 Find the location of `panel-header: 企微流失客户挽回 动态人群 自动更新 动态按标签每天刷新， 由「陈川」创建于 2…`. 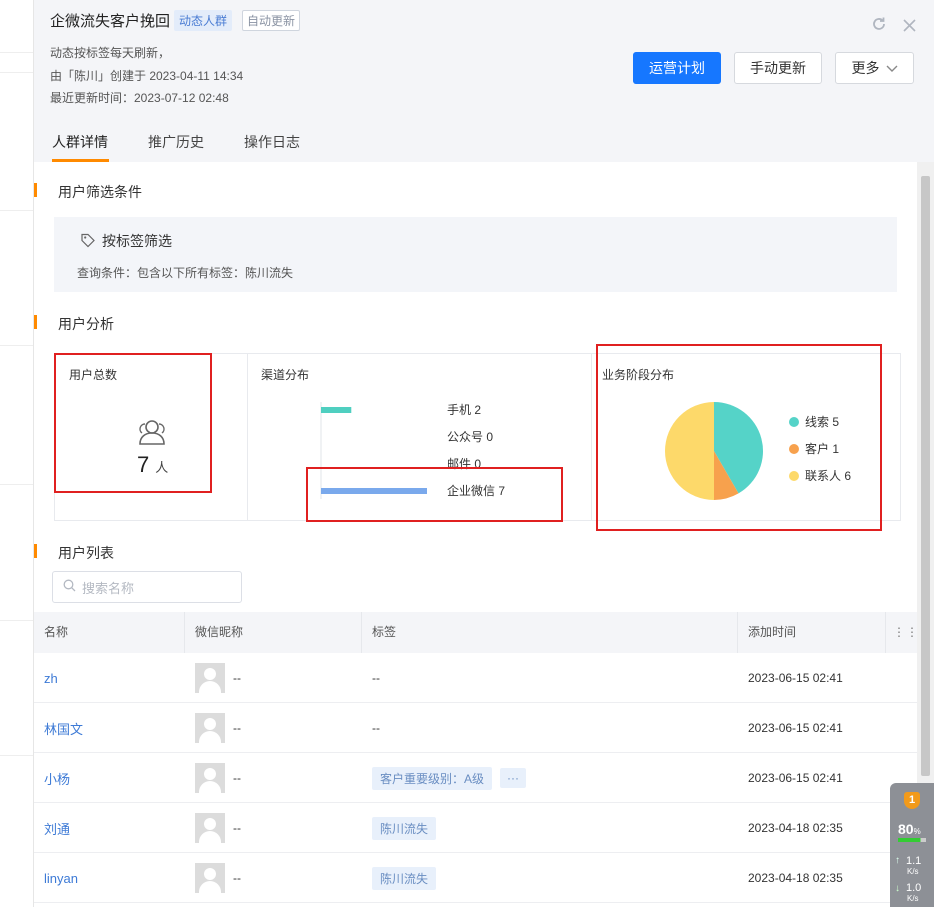

panel-header: 企微流失客户挽回 动态人群 自动更新 动态按标签每天刷新， 由「陈川」创建于 2… is located at coordinates (484, 61).